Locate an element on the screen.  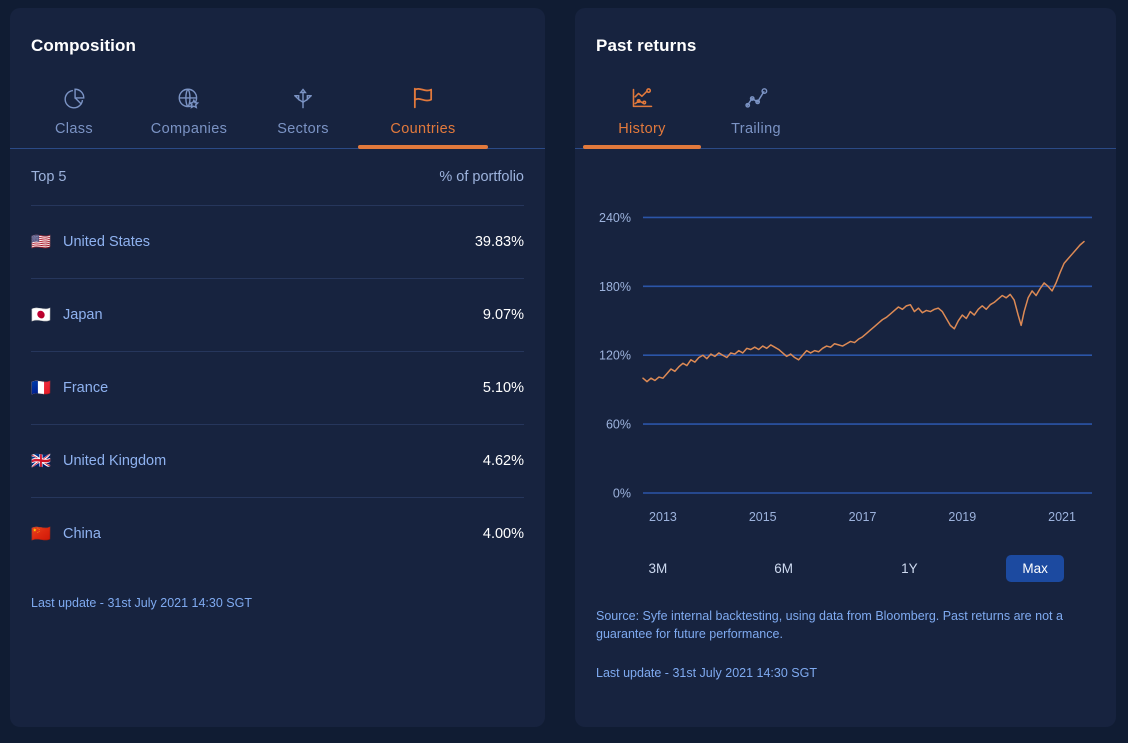
past-returns-title: Past returns is located at coordinates (646, 45).